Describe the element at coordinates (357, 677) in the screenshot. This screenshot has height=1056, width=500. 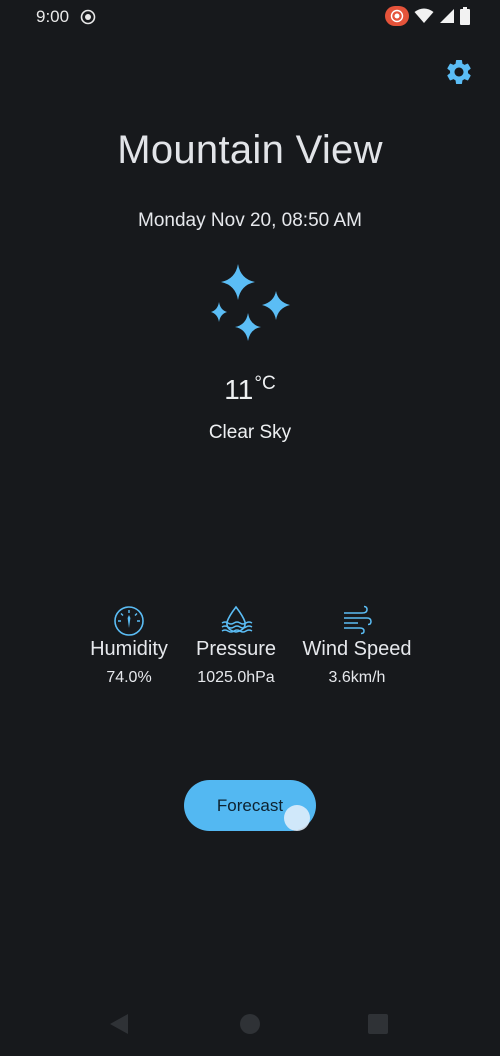
I see `metric-value: 3.6km/h` at that location.